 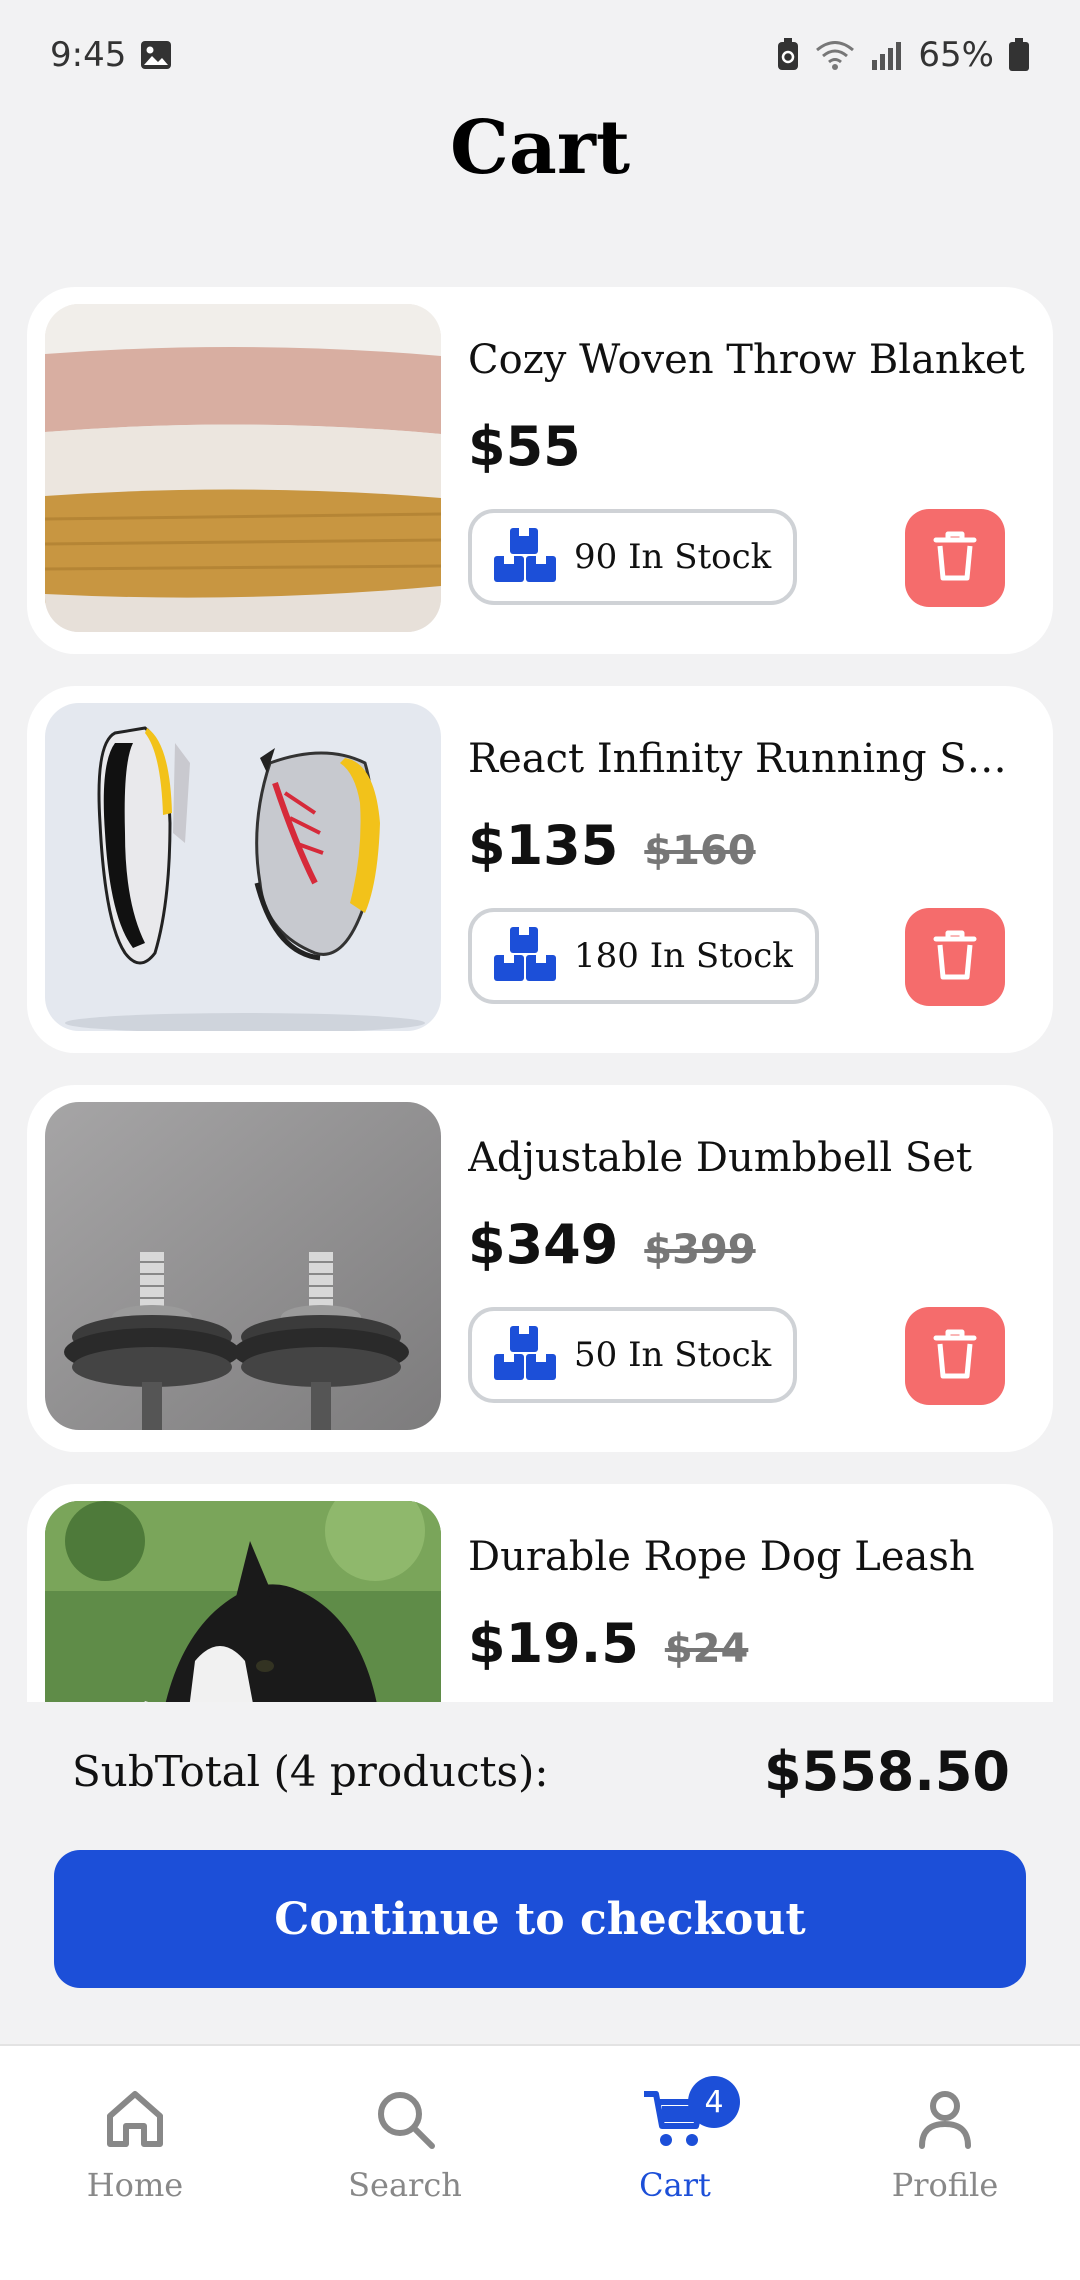 I want to click on price-row: $135 $160, so click(x=612, y=845).